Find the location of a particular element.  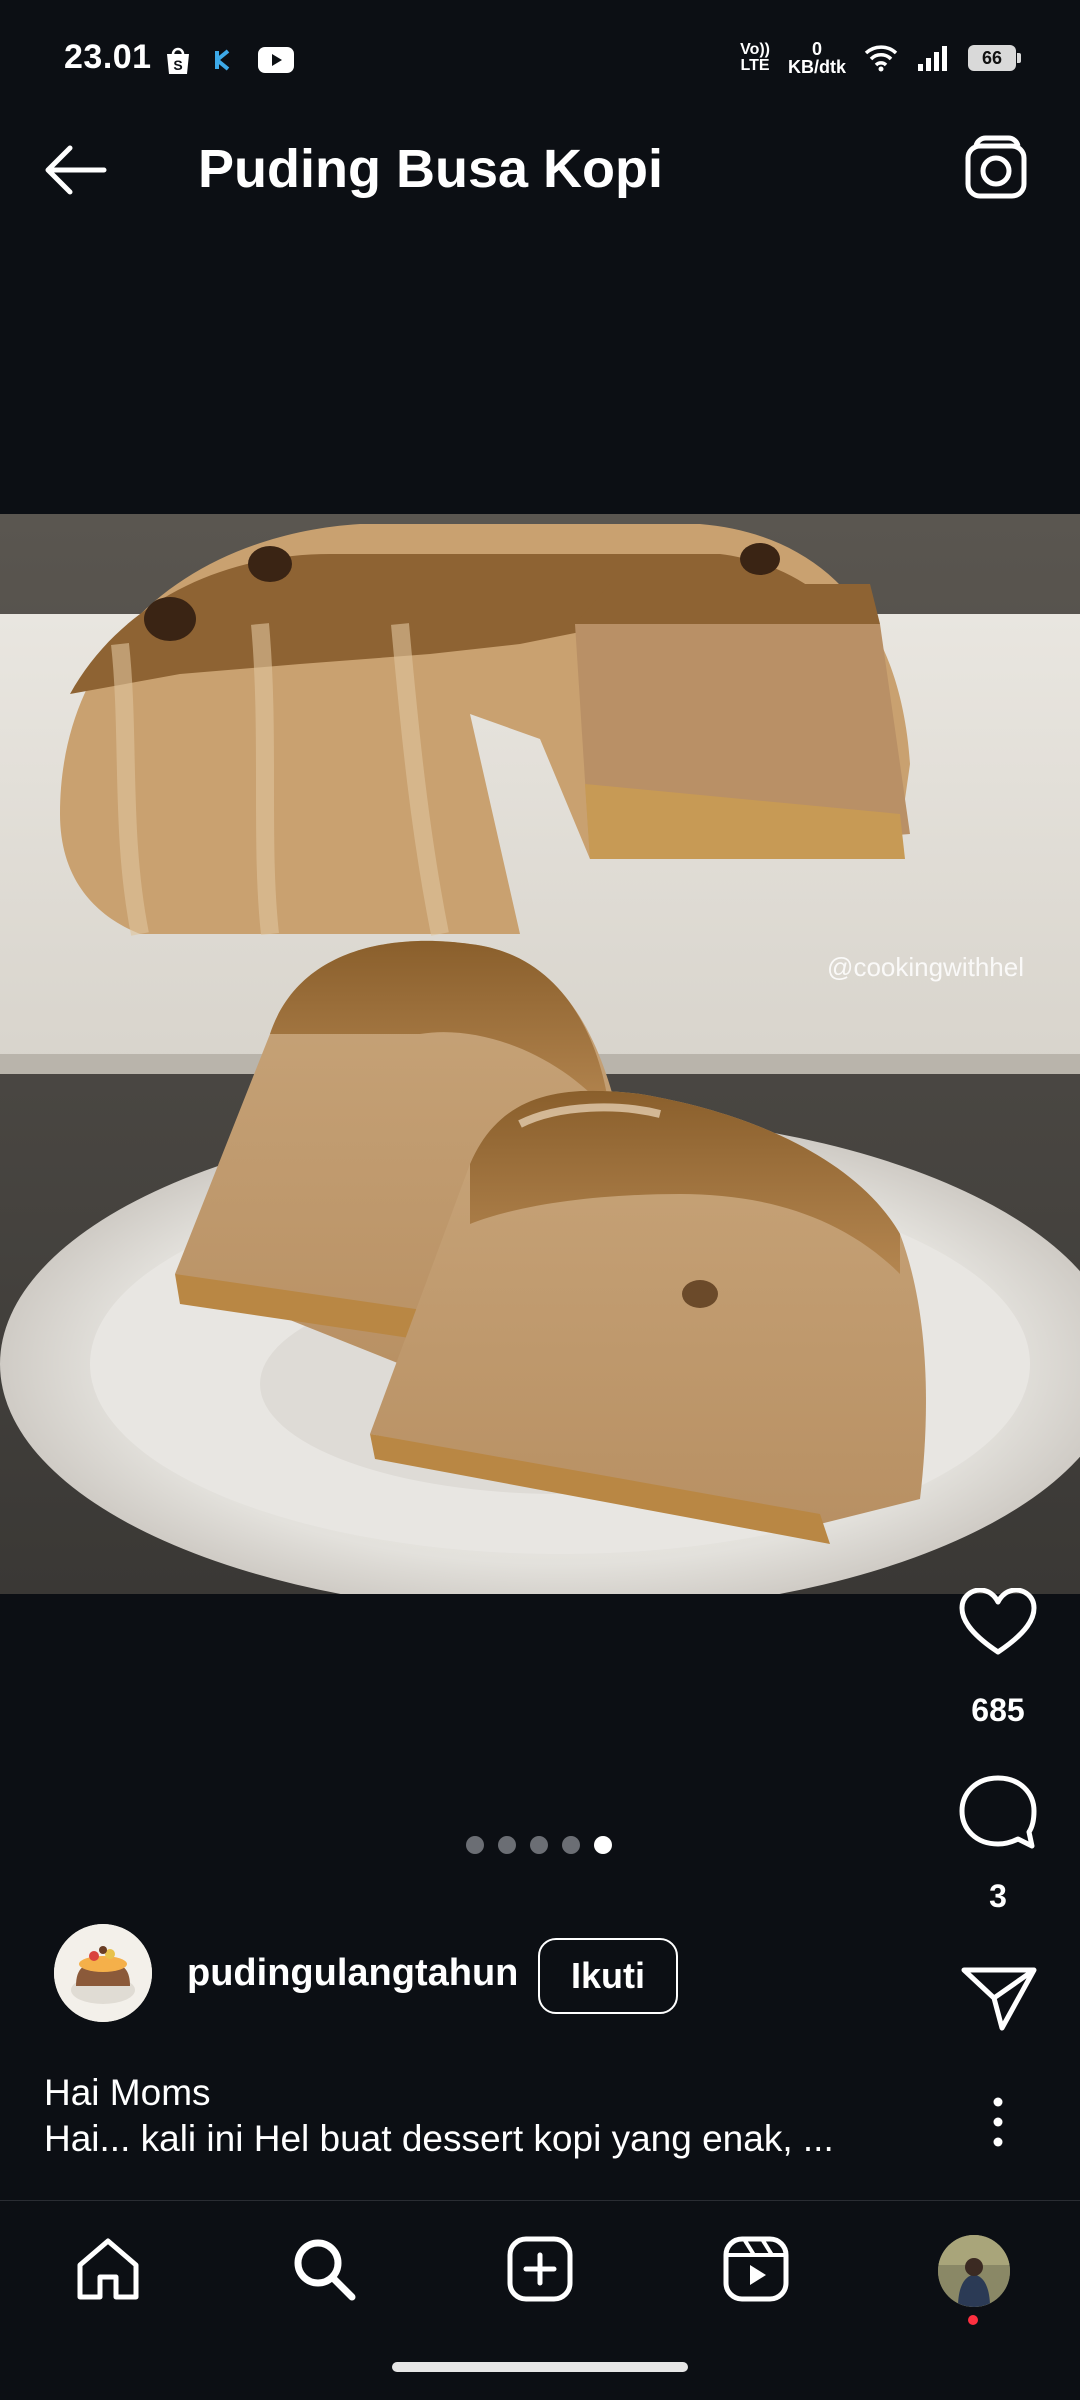

net-speed-unit: KB/dtk is located at coordinates (817, 67).